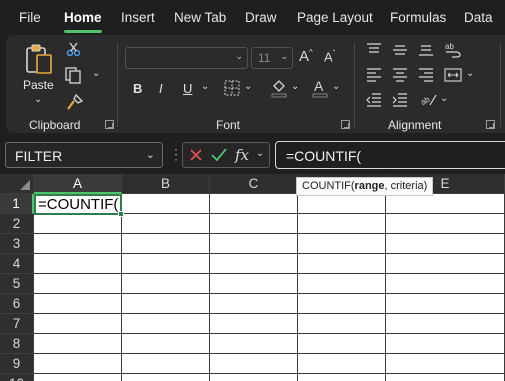 This screenshot has width=505, height=381. Describe the element at coordinates (426, 51) in the screenshot. I see `align-bottom-icon` at that location.